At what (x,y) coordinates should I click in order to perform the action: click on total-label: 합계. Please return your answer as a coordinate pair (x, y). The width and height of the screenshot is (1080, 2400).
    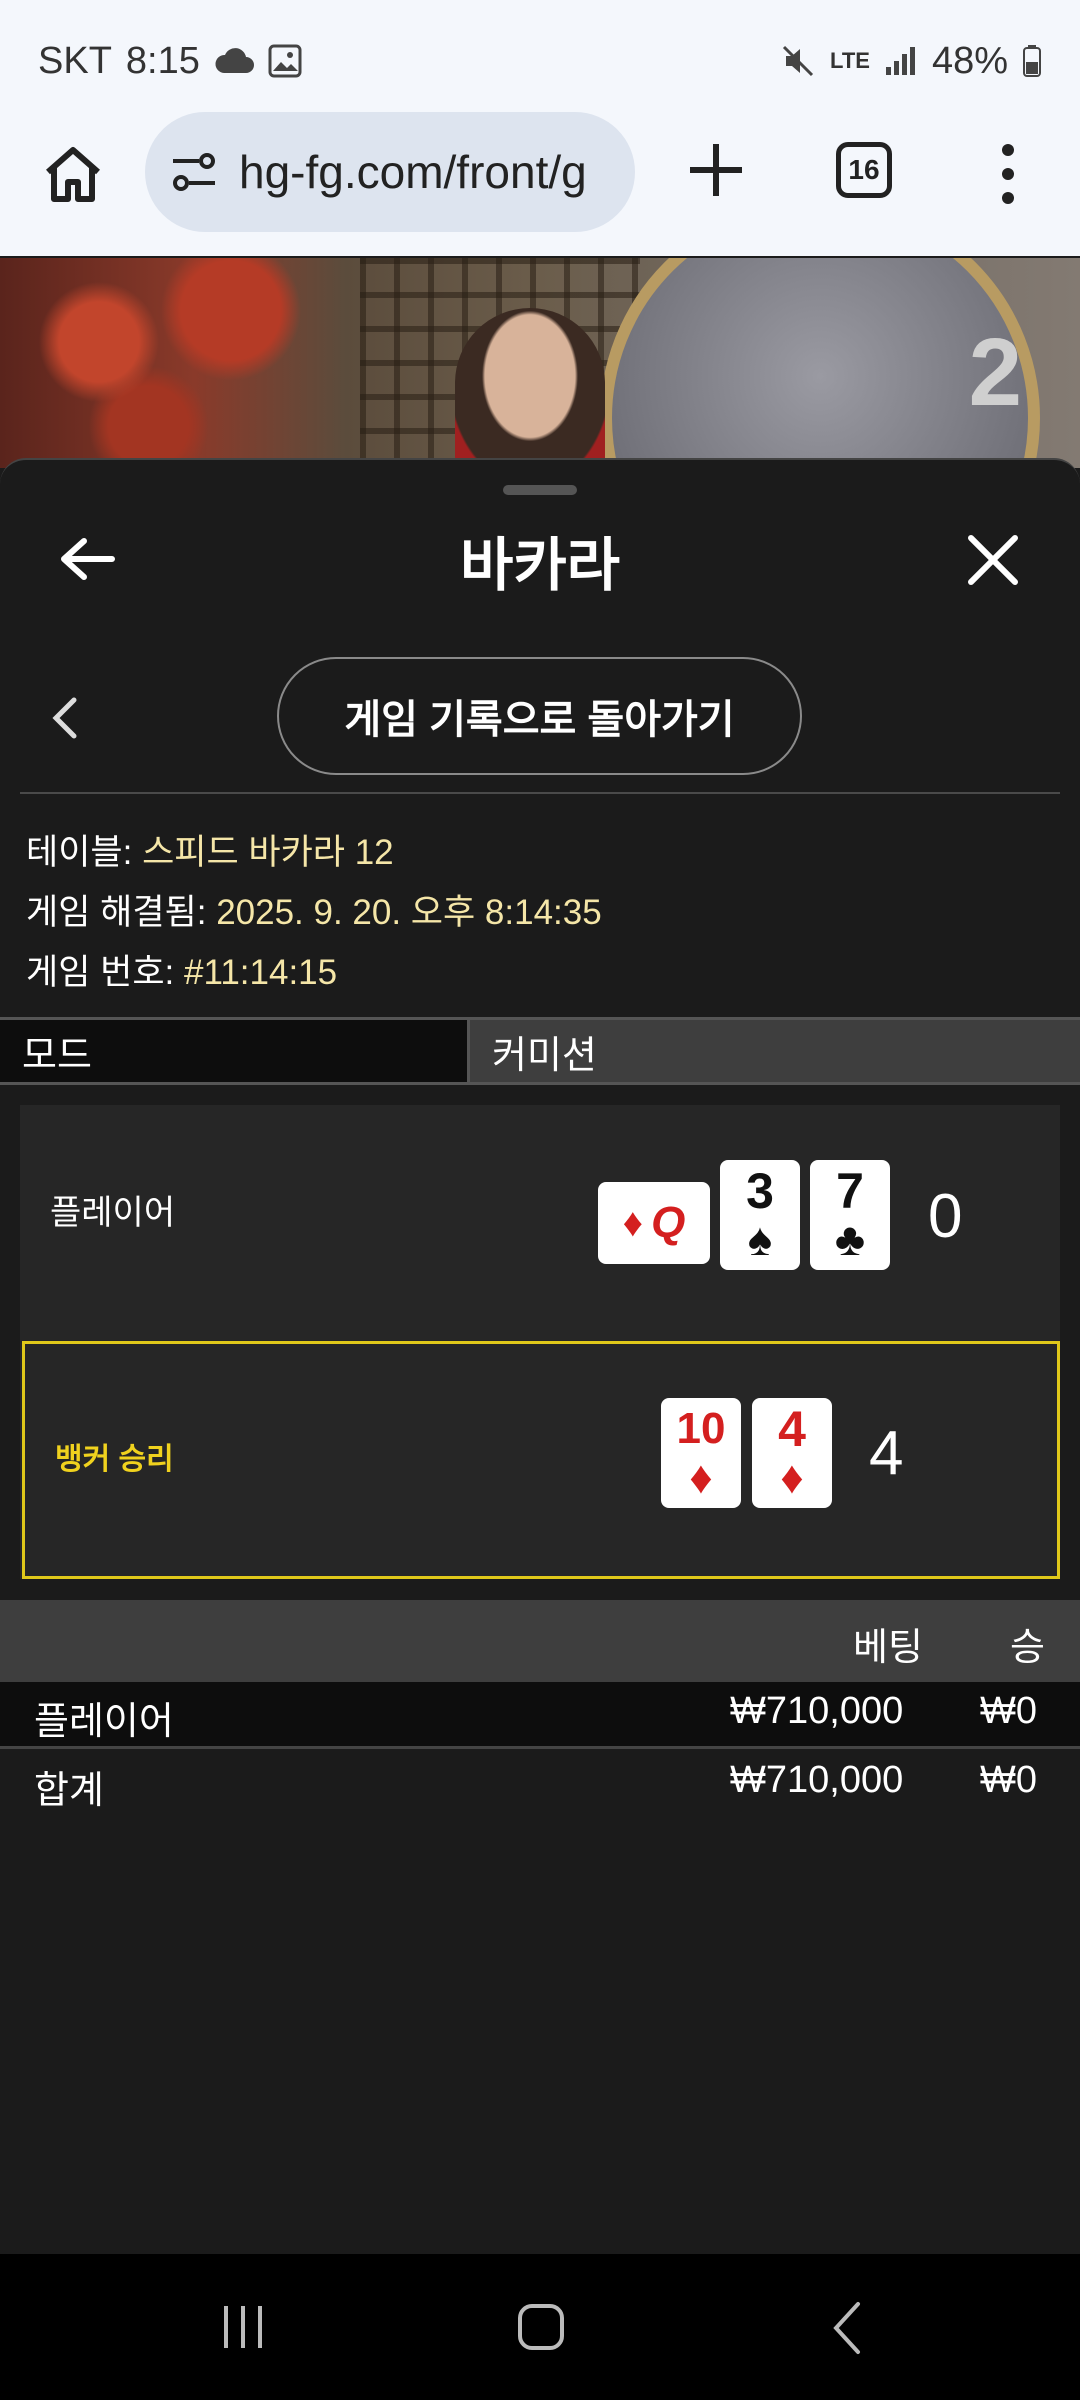
    Looking at the image, I should click on (69, 1791).